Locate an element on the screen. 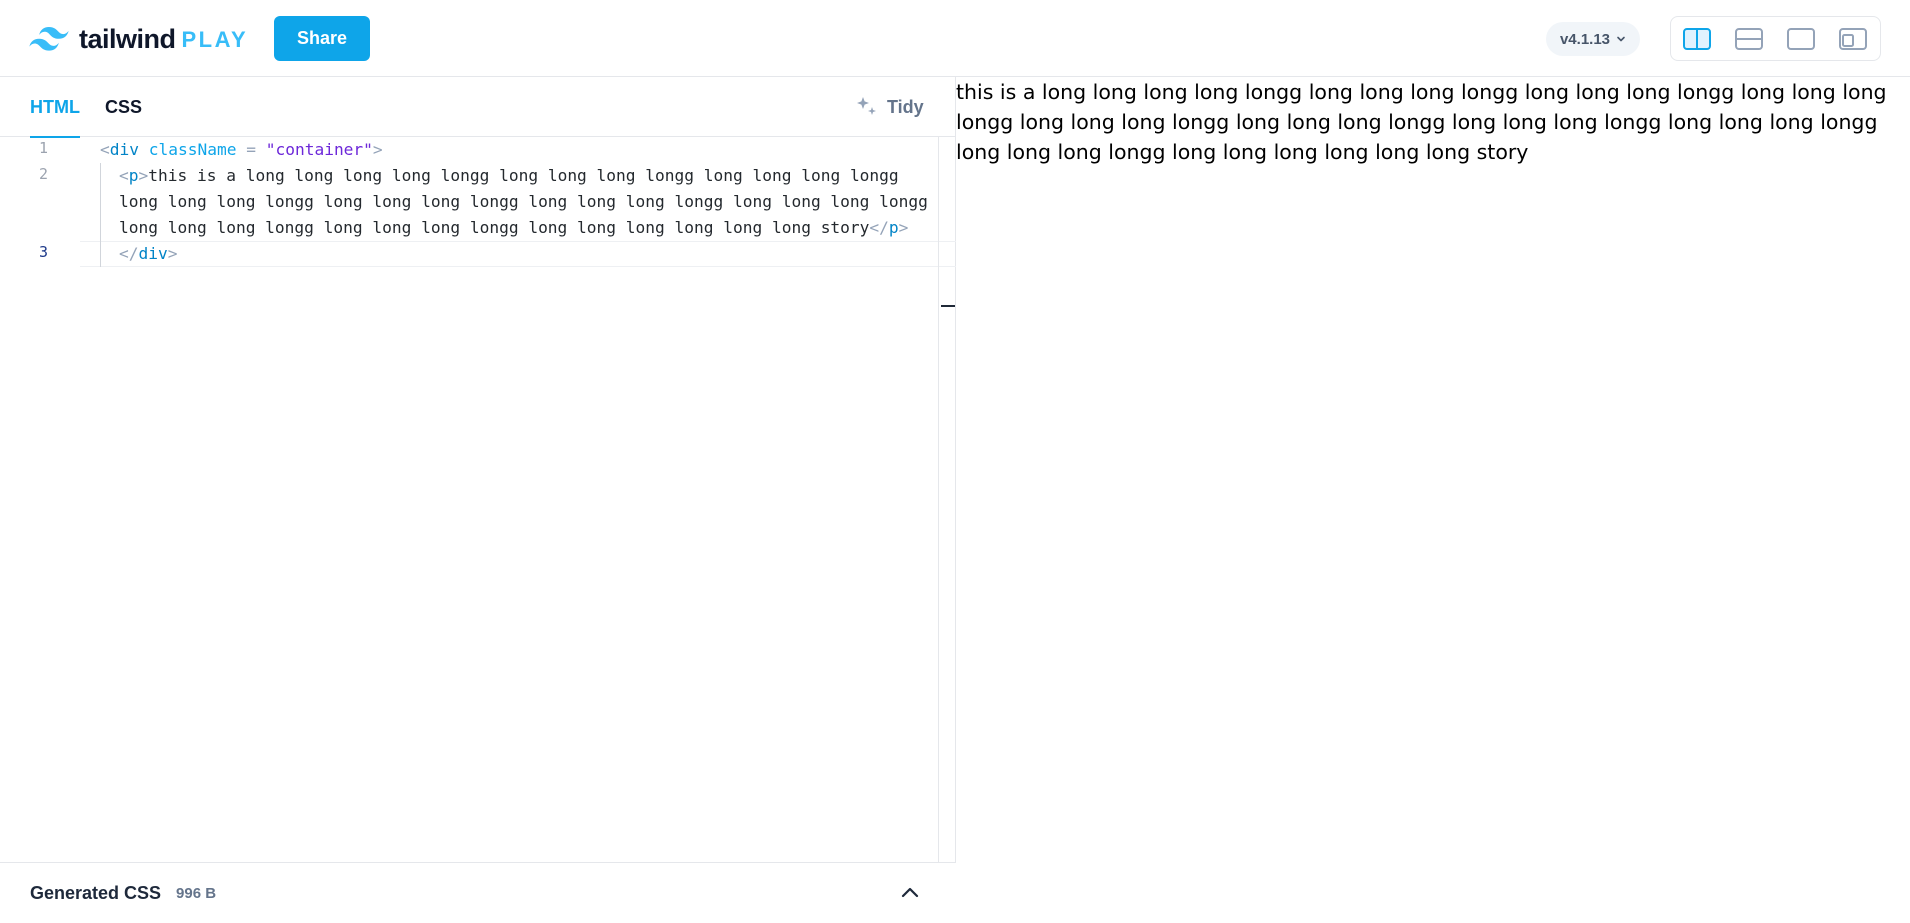 The image size is (1910, 923). code-line-1: <div className = "container"> is located at coordinates (241, 150).